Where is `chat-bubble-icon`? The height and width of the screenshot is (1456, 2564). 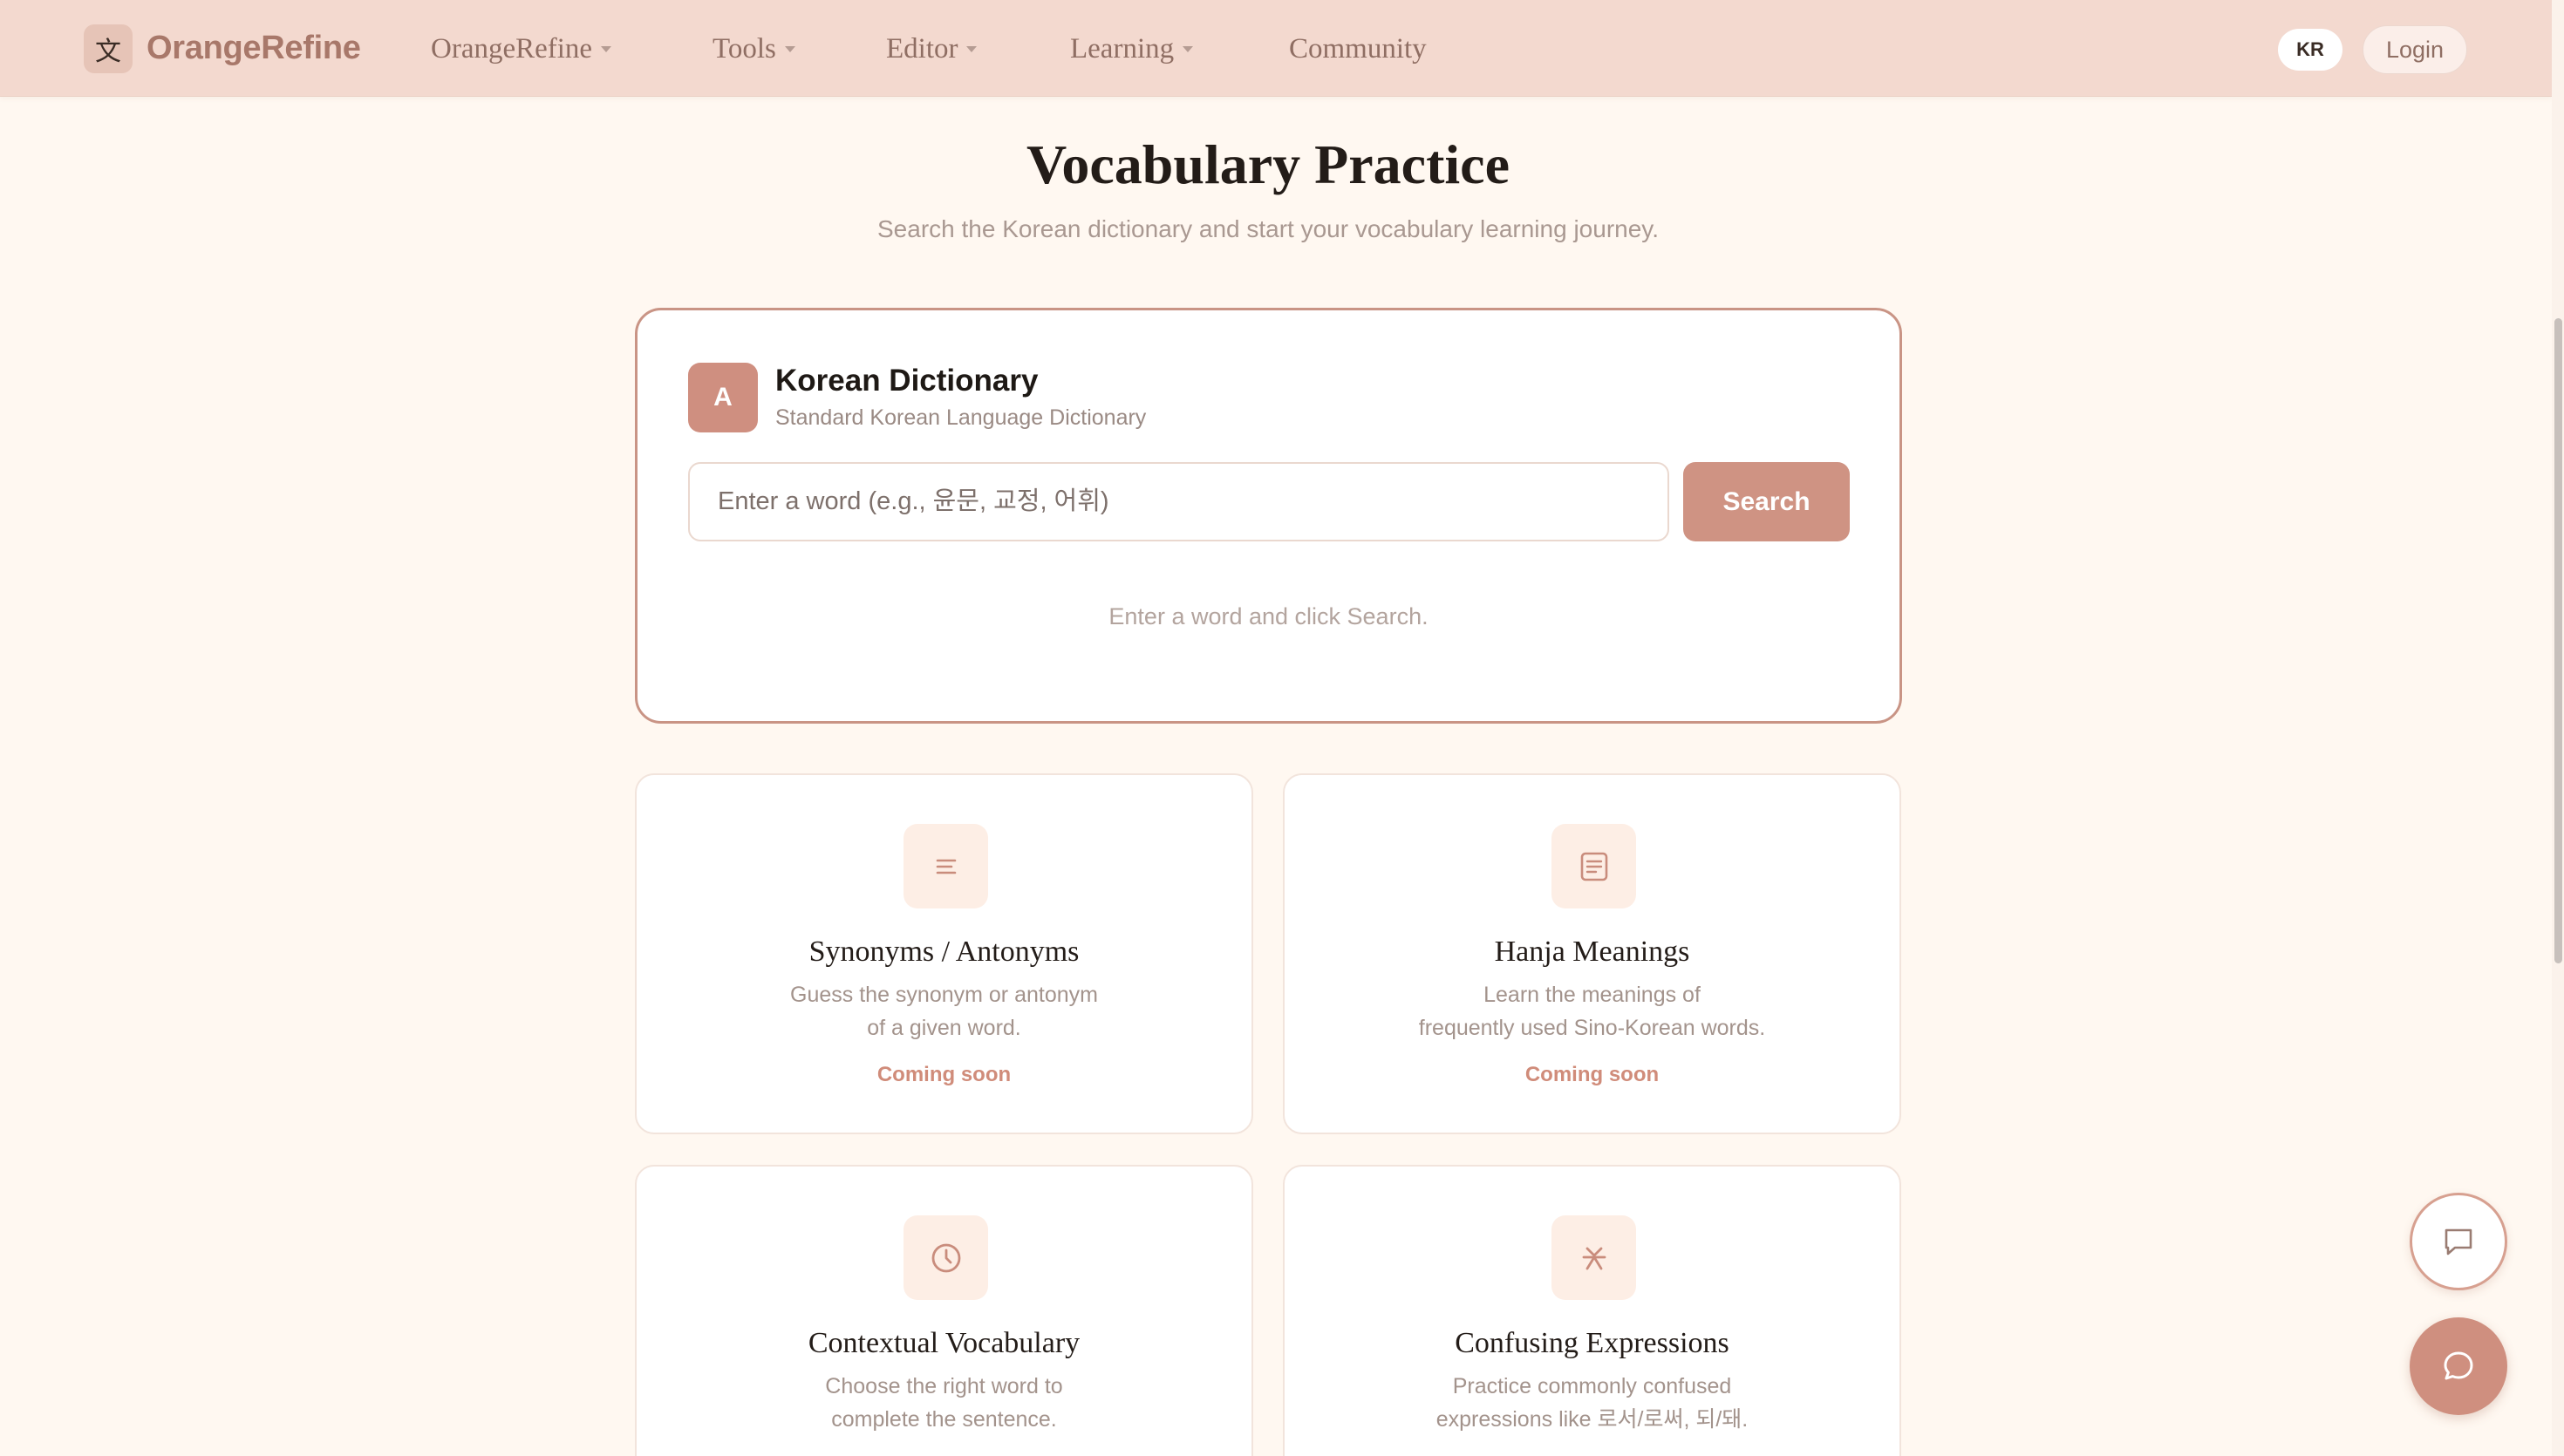
chat-bubble-icon is located at coordinates (2458, 1365).